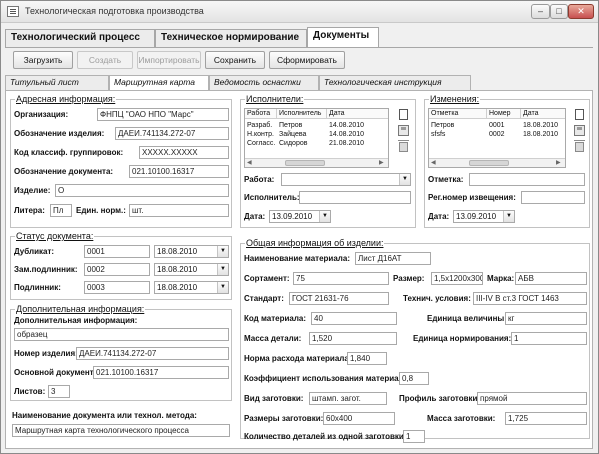  Describe the element at coordinates (551, 278) in the screenshot. I see `brand-field: АБВ` at that location.